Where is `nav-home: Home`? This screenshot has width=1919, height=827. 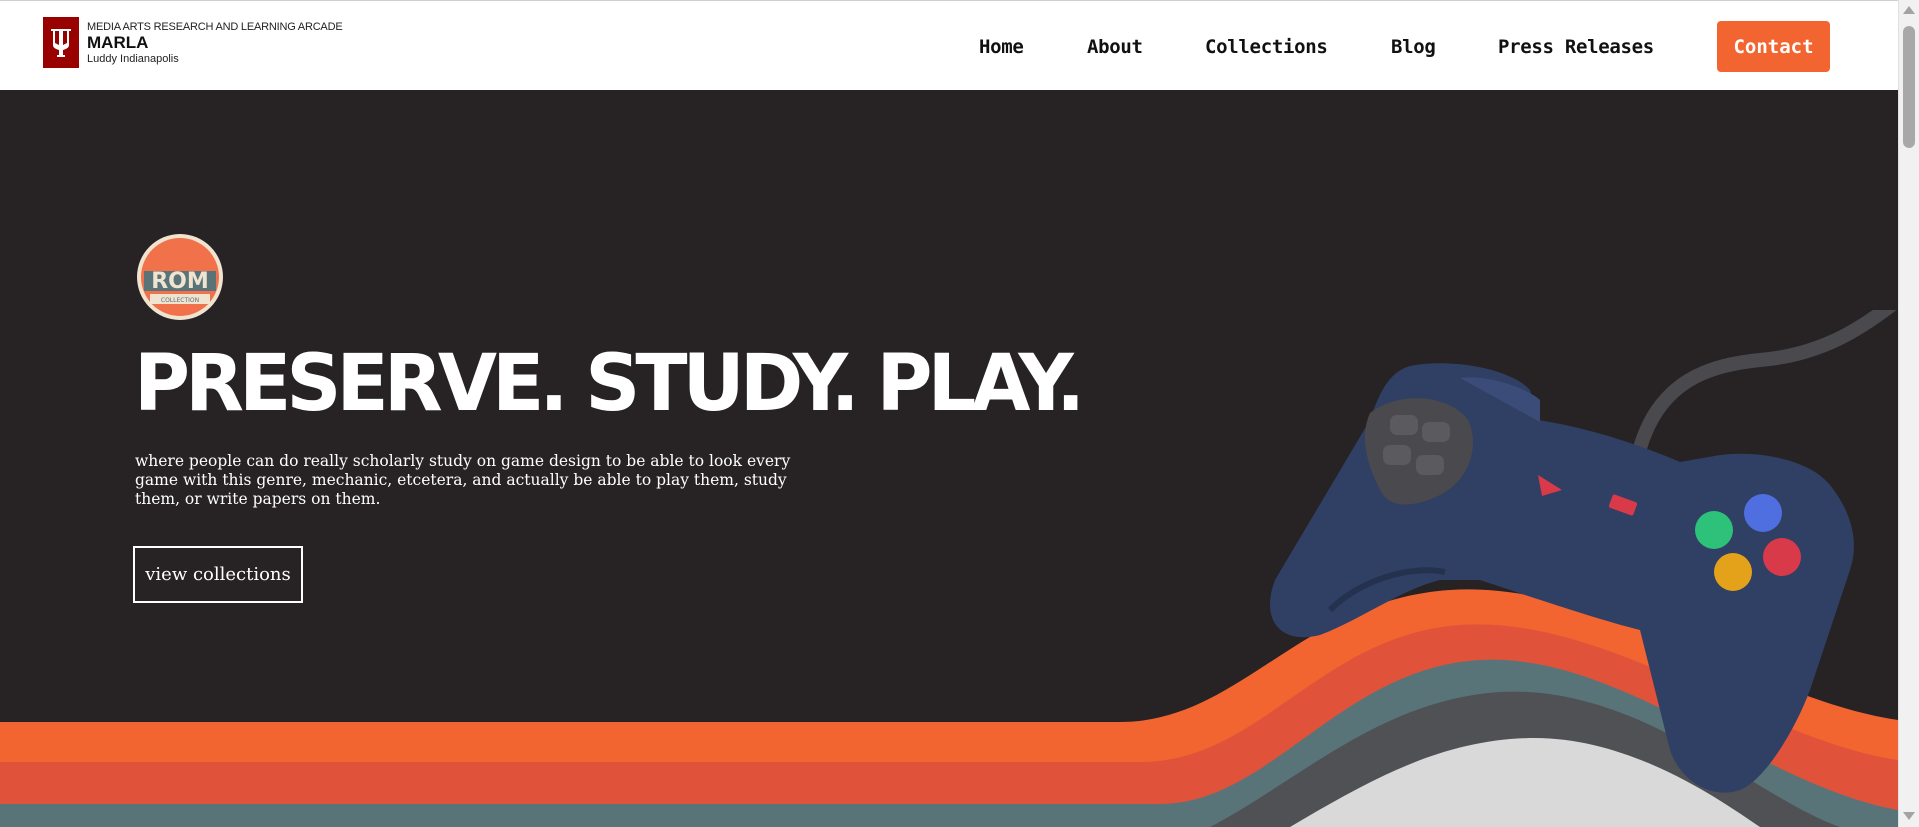 nav-home: Home is located at coordinates (1001, 47).